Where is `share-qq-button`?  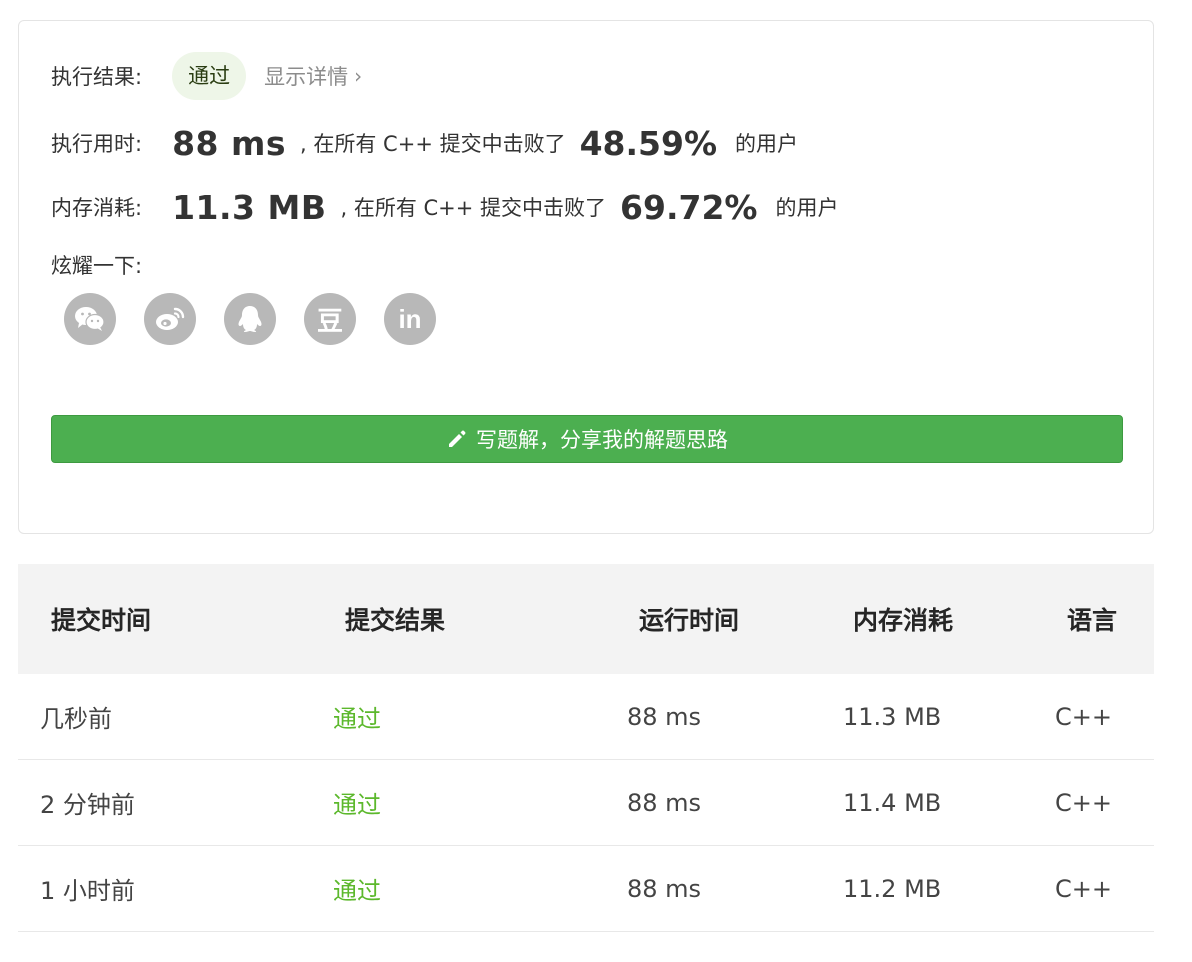
share-qq-button is located at coordinates (250, 319).